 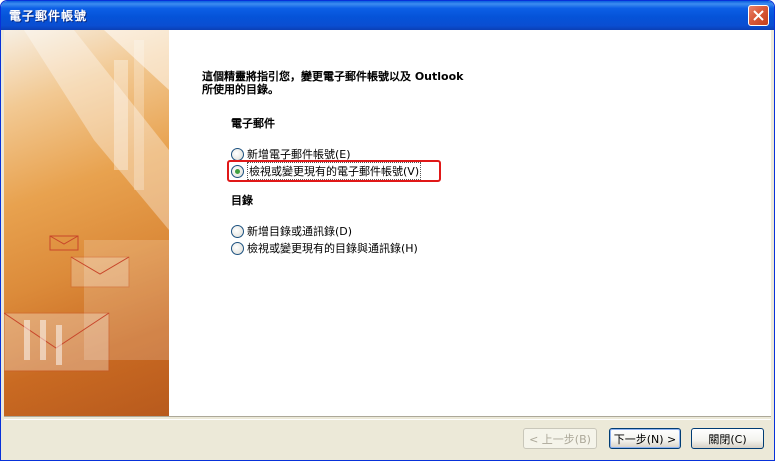 What do you see at coordinates (387, 418) in the screenshot?
I see `button-separator` at bounding box center [387, 418].